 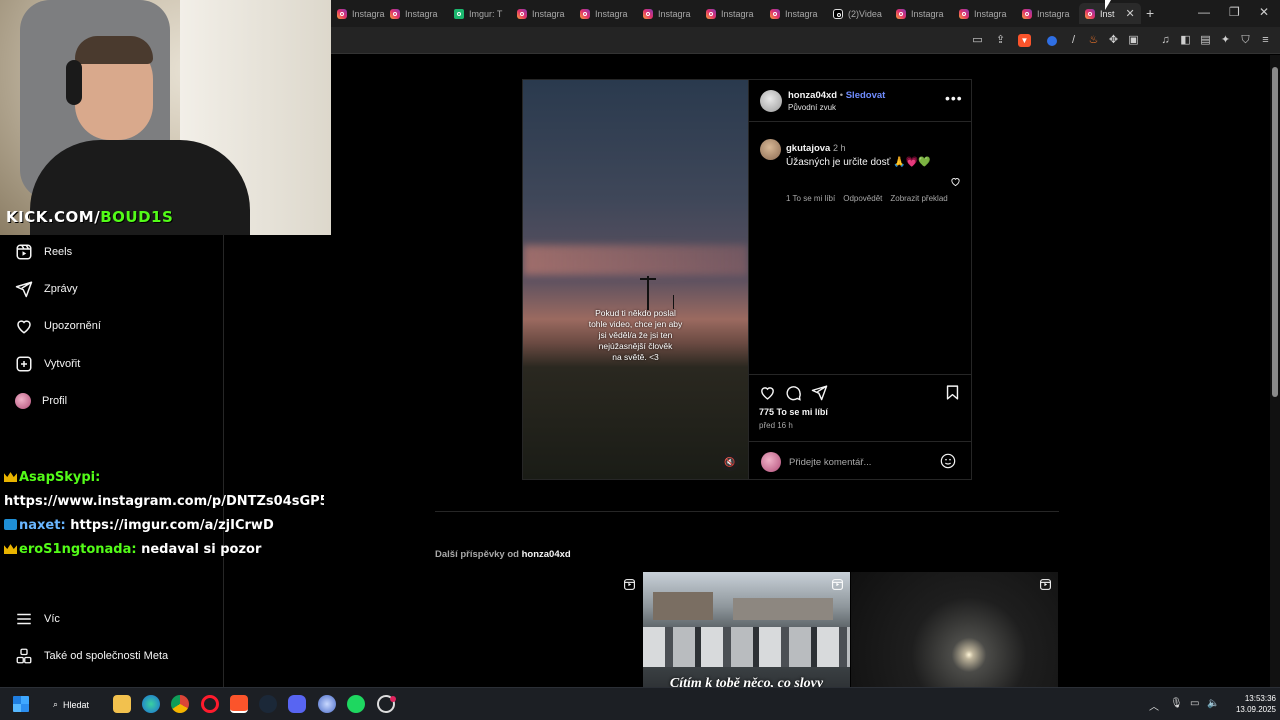 I want to click on page-scrollbar, so click(x=1275, y=371).